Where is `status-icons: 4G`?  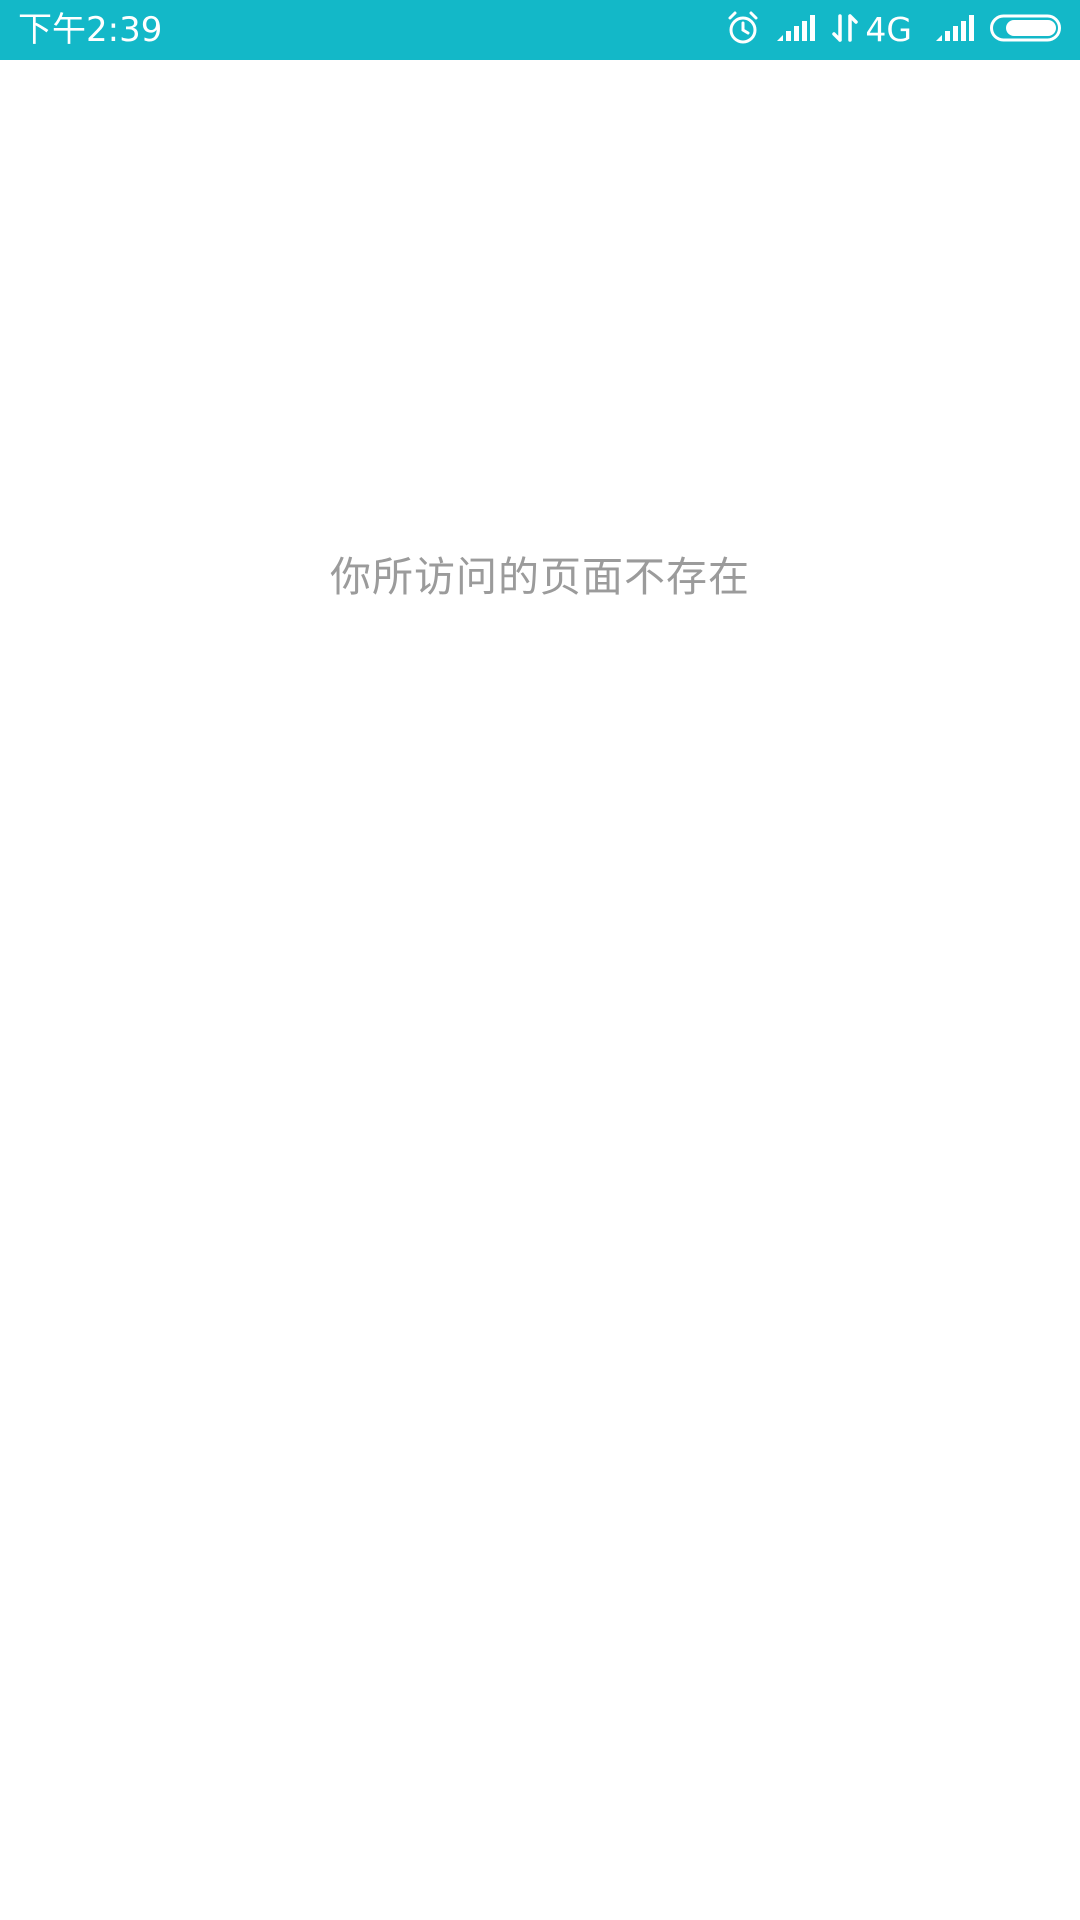 status-icons: 4G is located at coordinates (886, 30).